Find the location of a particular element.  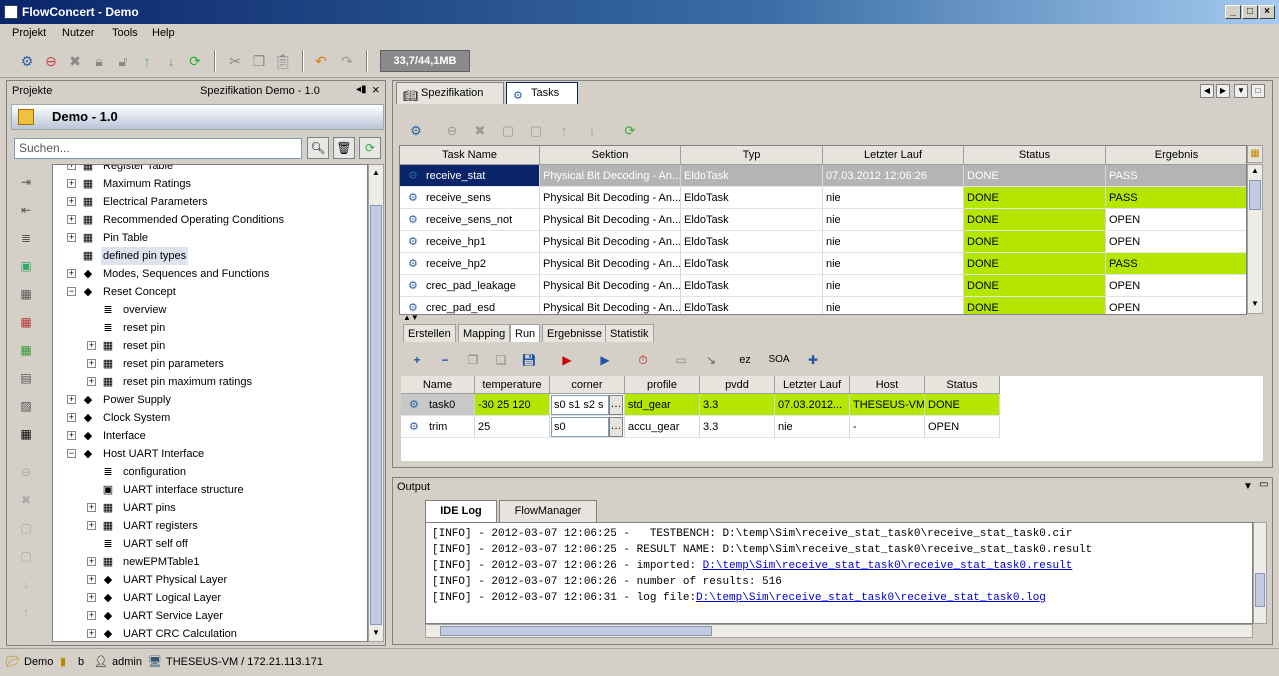

paste-icon: ❏ is located at coordinates (501, 360).